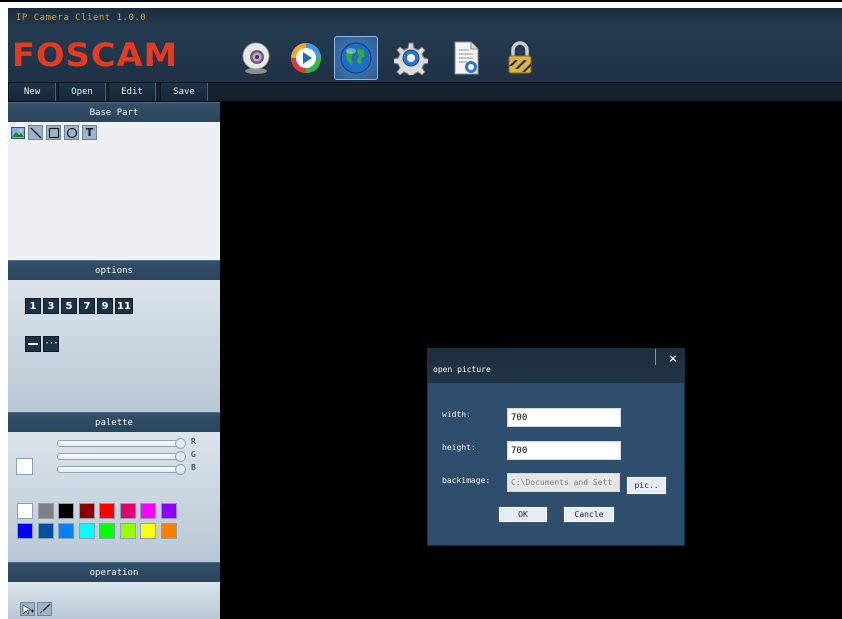  I want to click on height-input: 700, so click(564, 450).